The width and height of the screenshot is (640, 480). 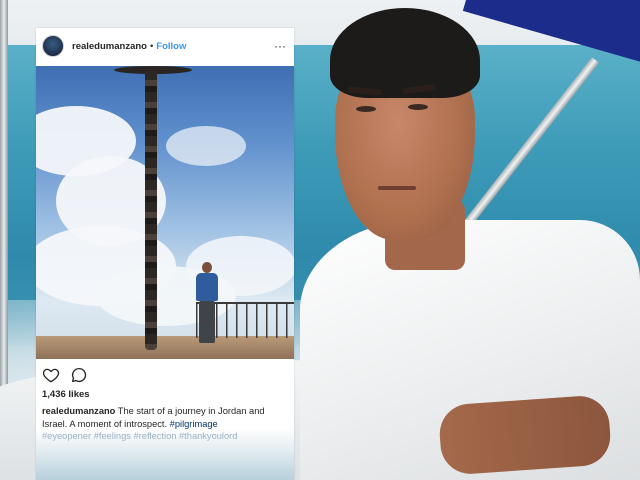 What do you see at coordinates (207, 322) in the screenshot?
I see `person-legs` at bounding box center [207, 322].